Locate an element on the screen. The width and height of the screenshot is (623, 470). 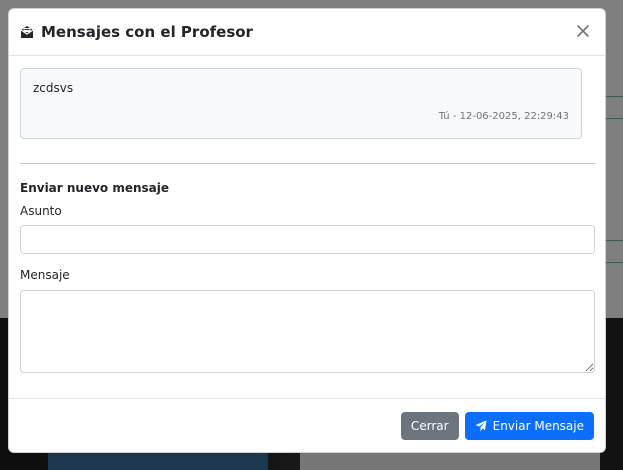
modal-title-text: Mensajes con el Profesor is located at coordinates (147, 32).